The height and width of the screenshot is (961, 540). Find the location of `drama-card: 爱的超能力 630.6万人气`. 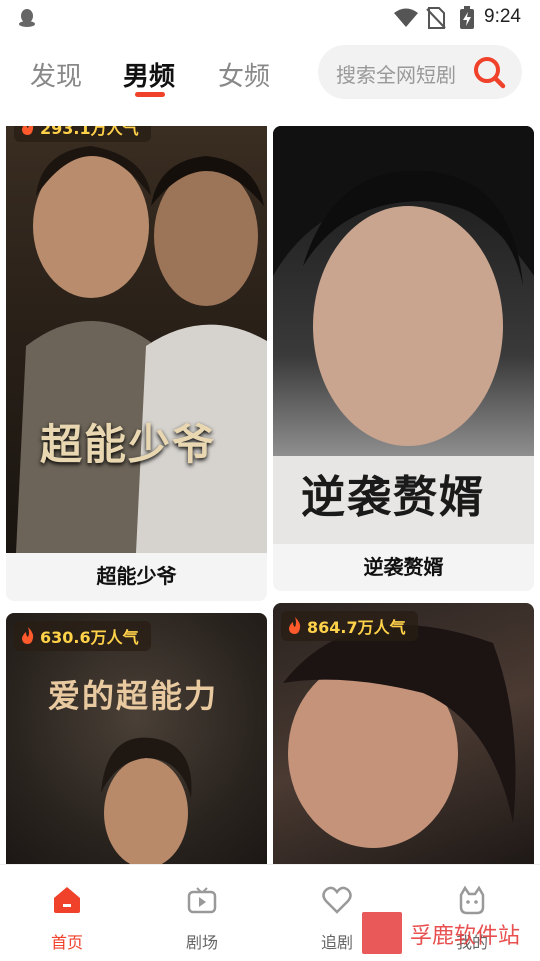

drama-card: 爱的超能力 630.6万人气 is located at coordinates (136, 738).